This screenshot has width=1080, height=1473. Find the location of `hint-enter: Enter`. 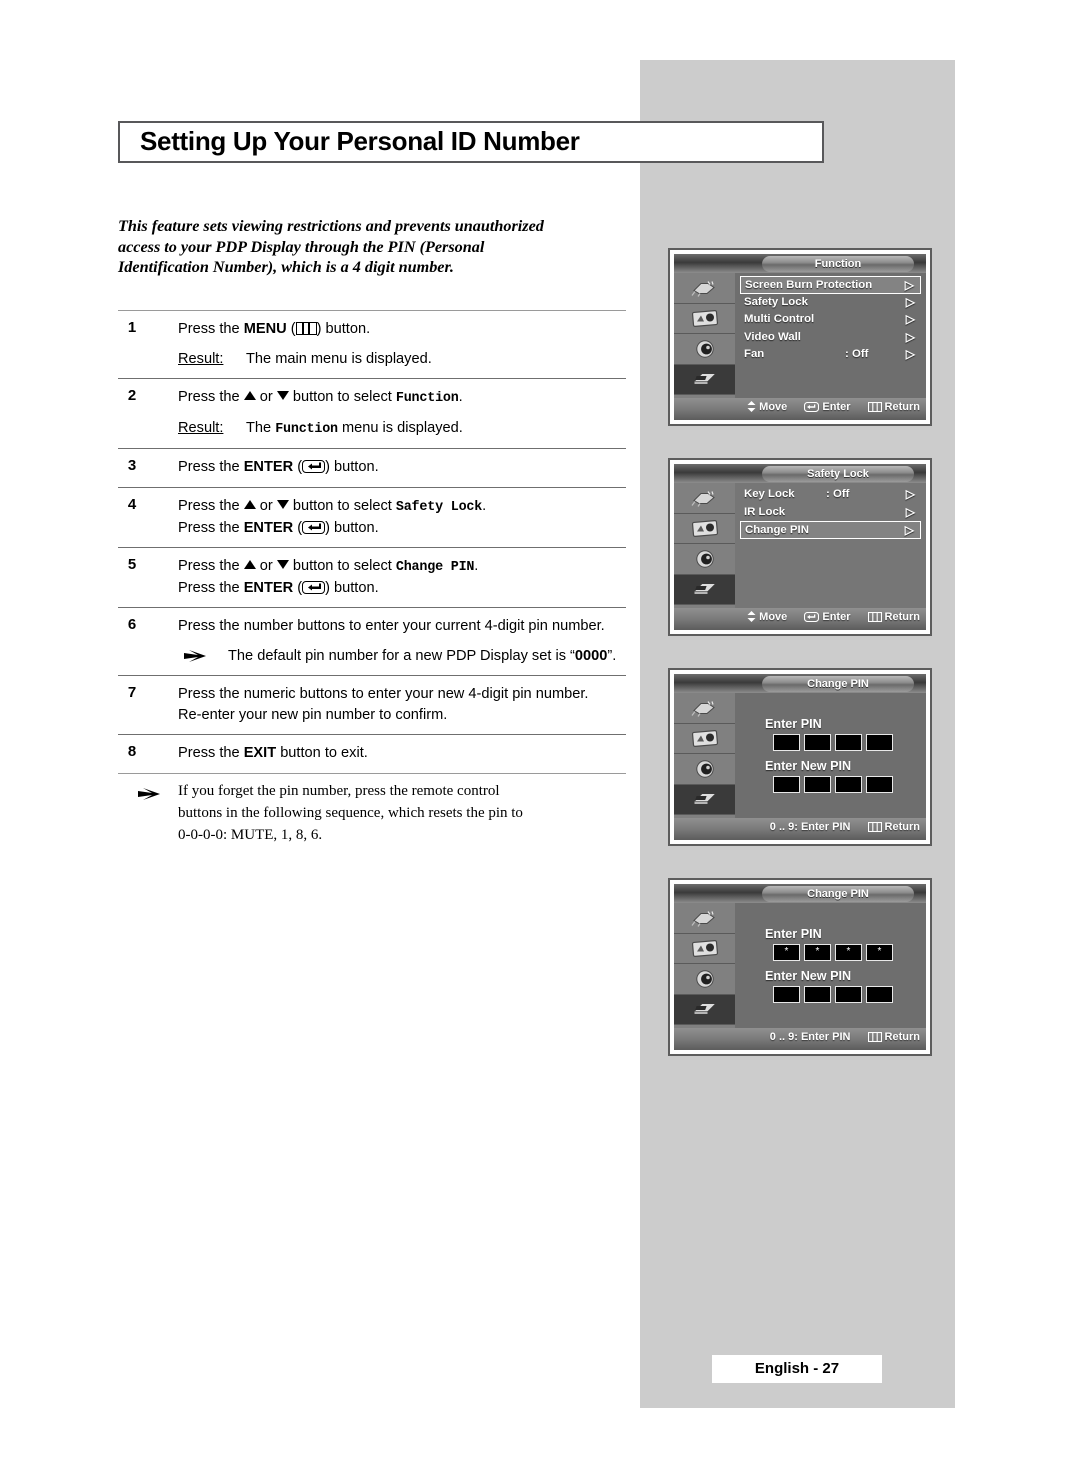

hint-enter: Enter is located at coordinates (827, 618).